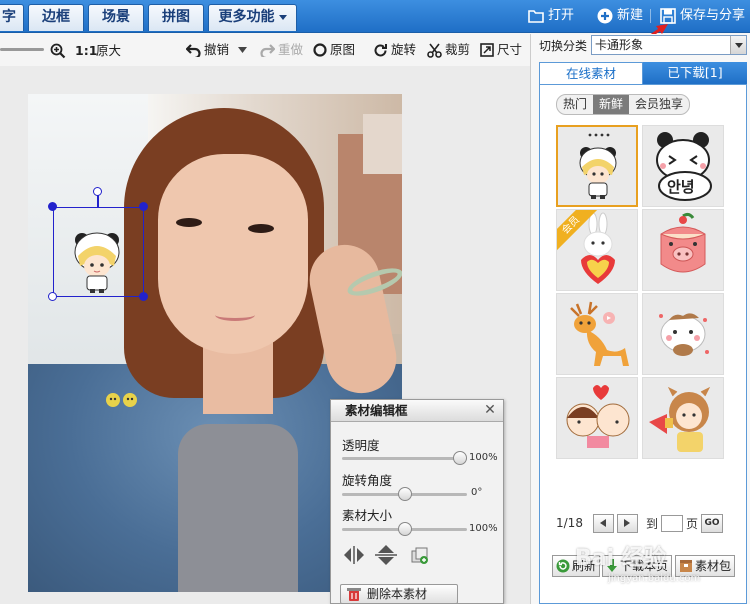 This screenshot has width=750, height=604. I want to click on zoom-slider, so click(22, 49).